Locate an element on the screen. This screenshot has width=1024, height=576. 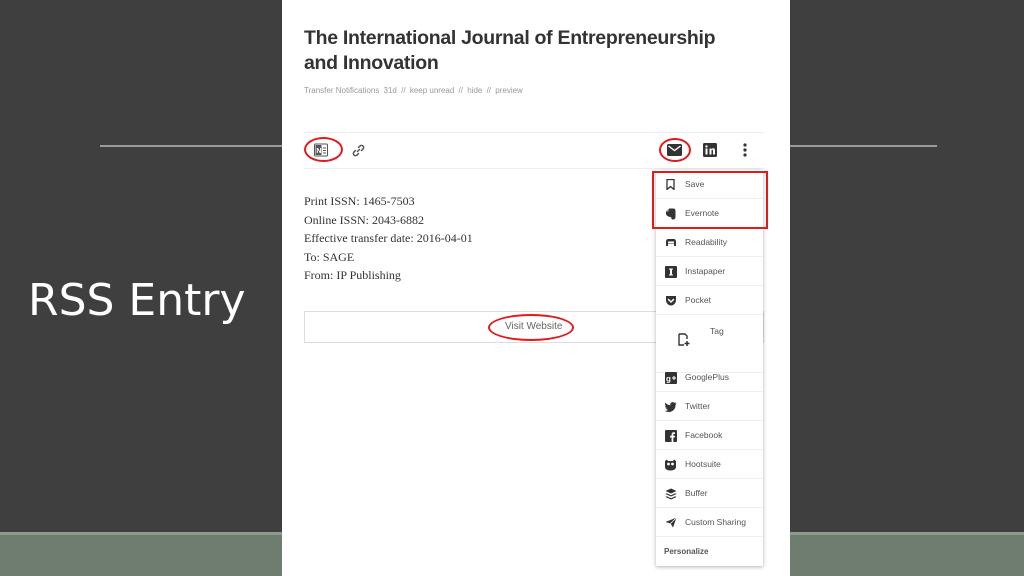
slide-title: RSS Entry is located at coordinates (137, 300).